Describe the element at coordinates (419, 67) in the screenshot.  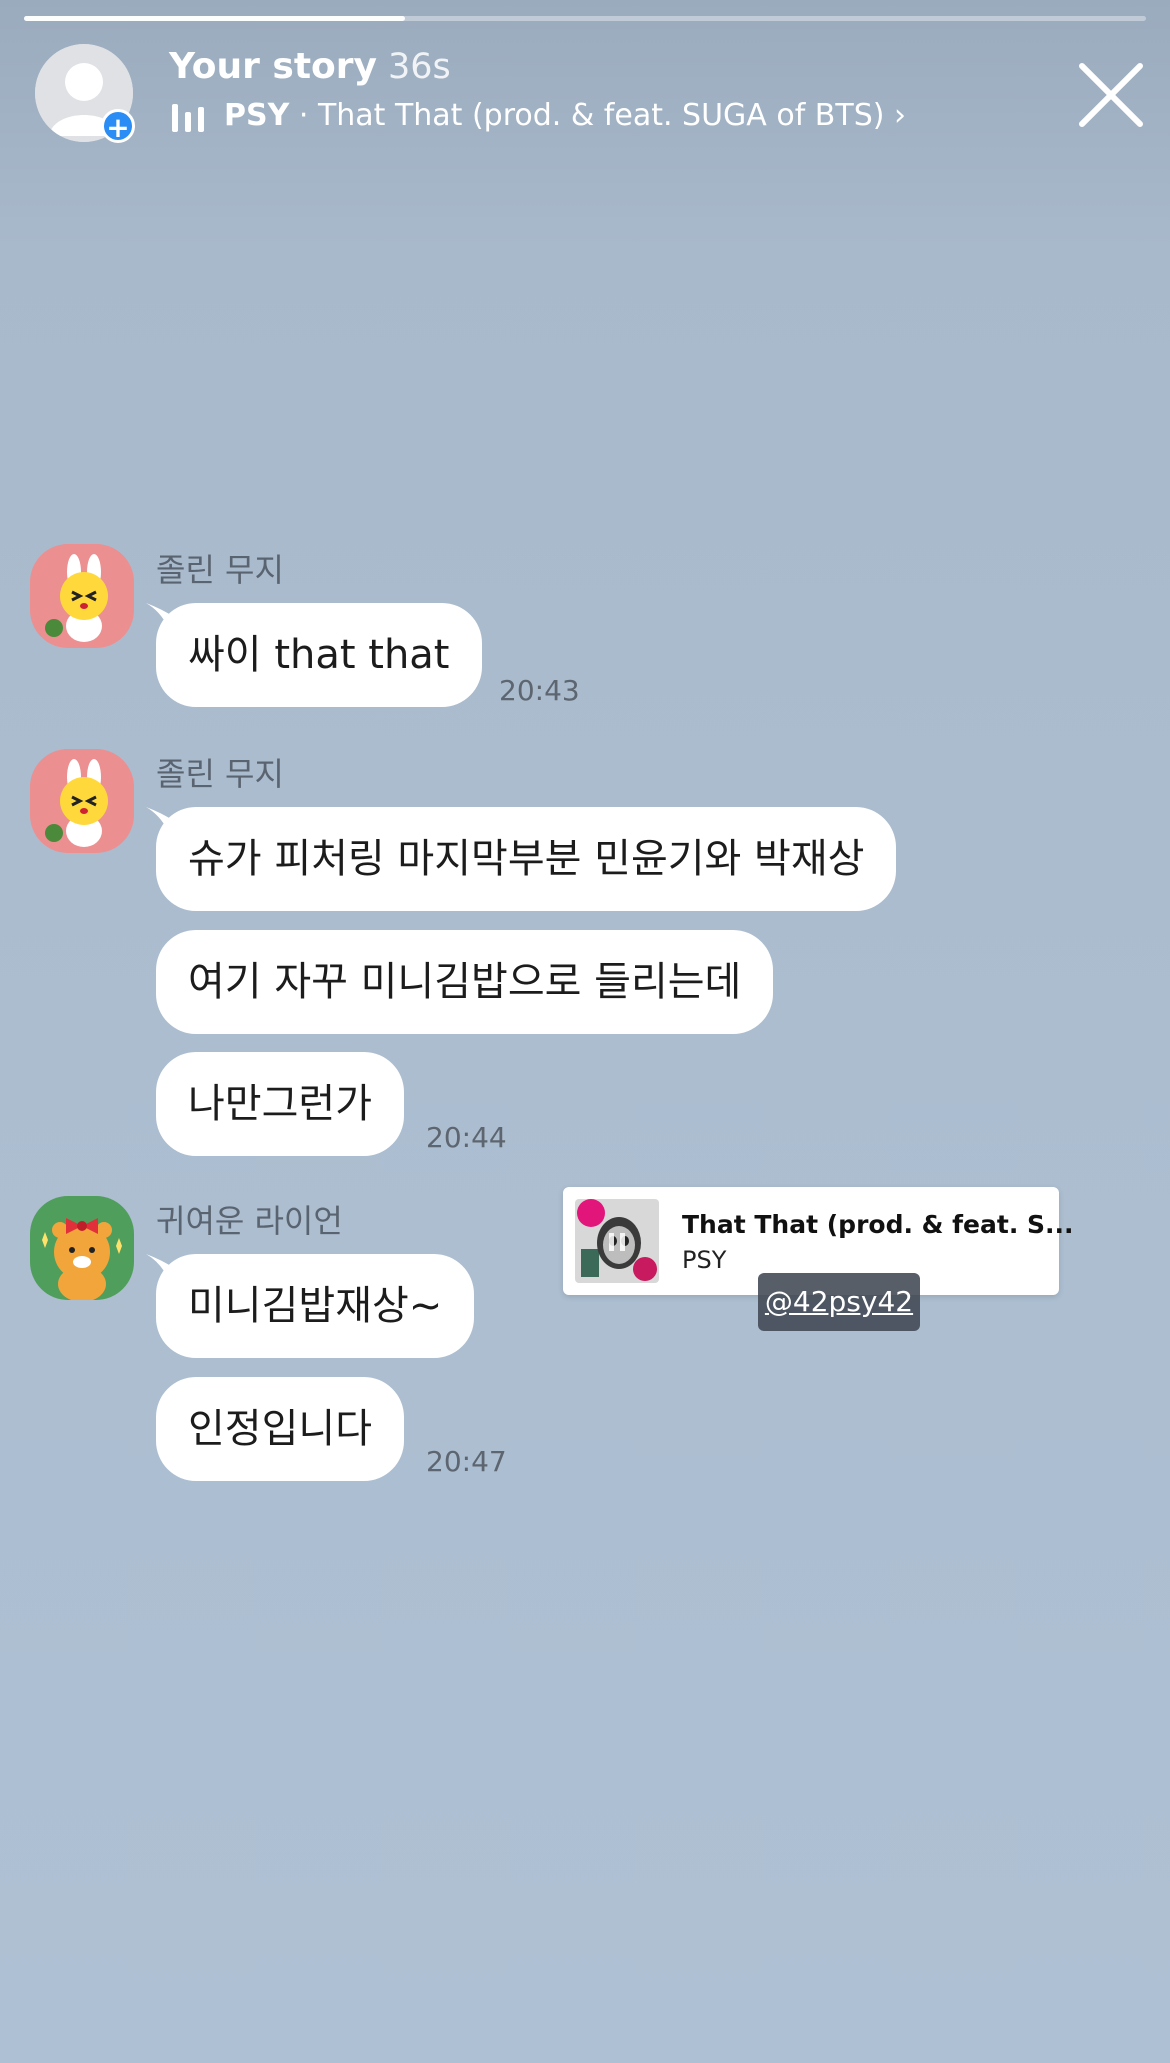
I see `story-elapsed-time: 36s` at that location.